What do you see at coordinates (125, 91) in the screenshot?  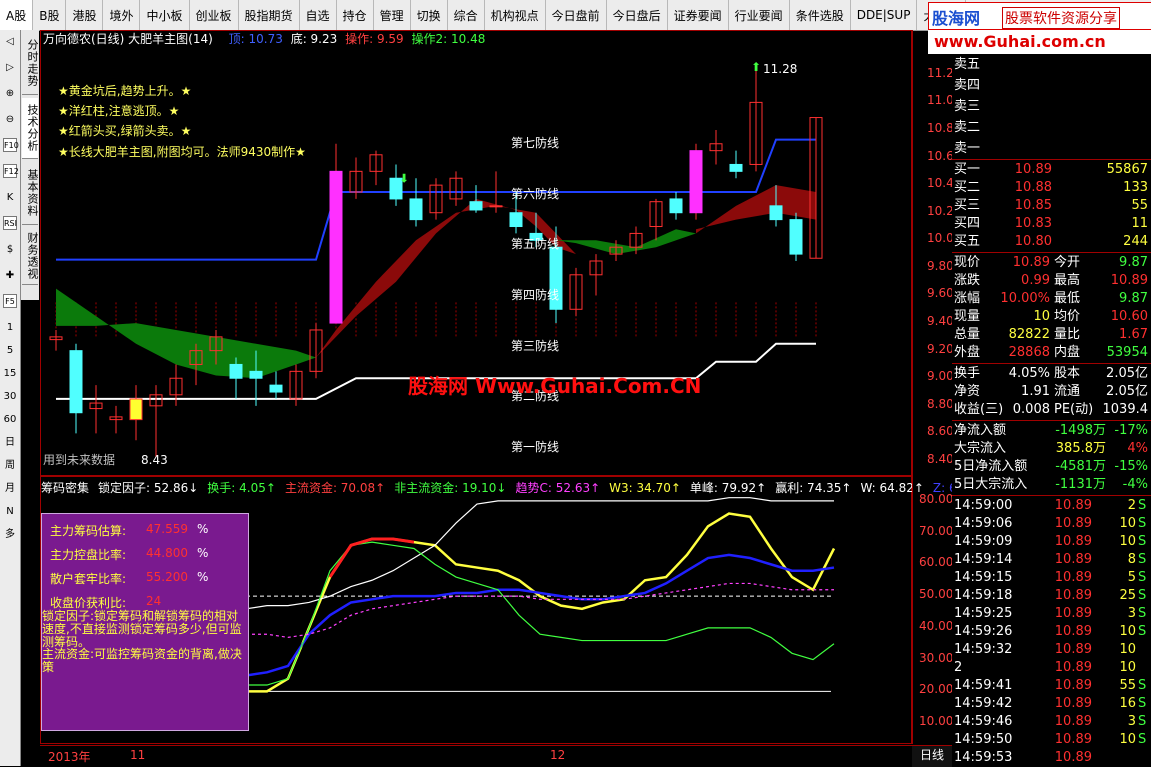 I see `chart-note-1: ★黄金坑后,趋势上升。★` at bounding box center [125, 91].